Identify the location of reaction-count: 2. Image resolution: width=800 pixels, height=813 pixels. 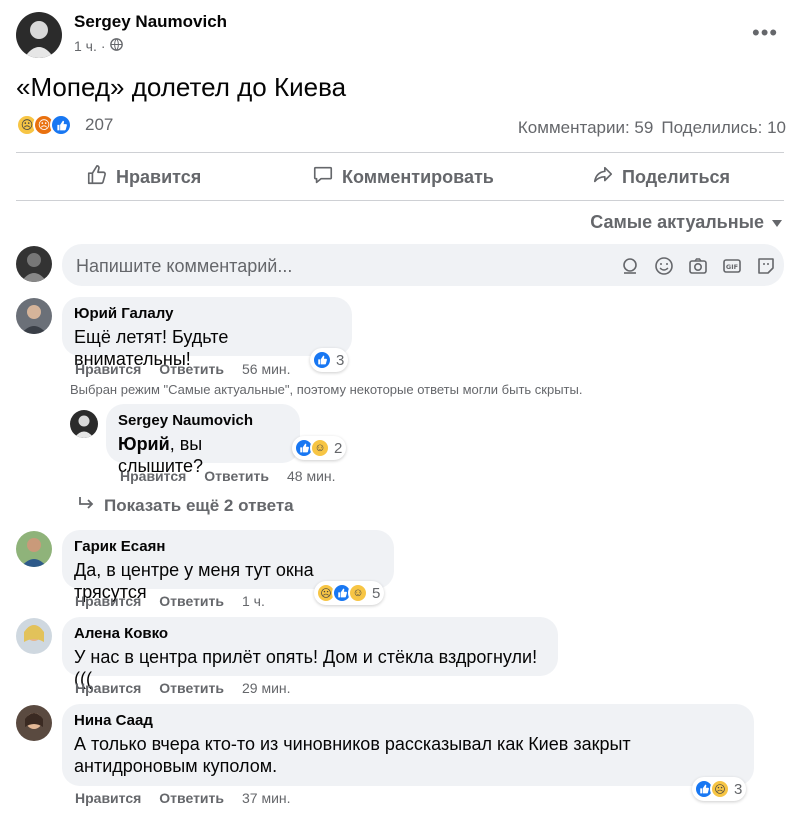
(338, 448).